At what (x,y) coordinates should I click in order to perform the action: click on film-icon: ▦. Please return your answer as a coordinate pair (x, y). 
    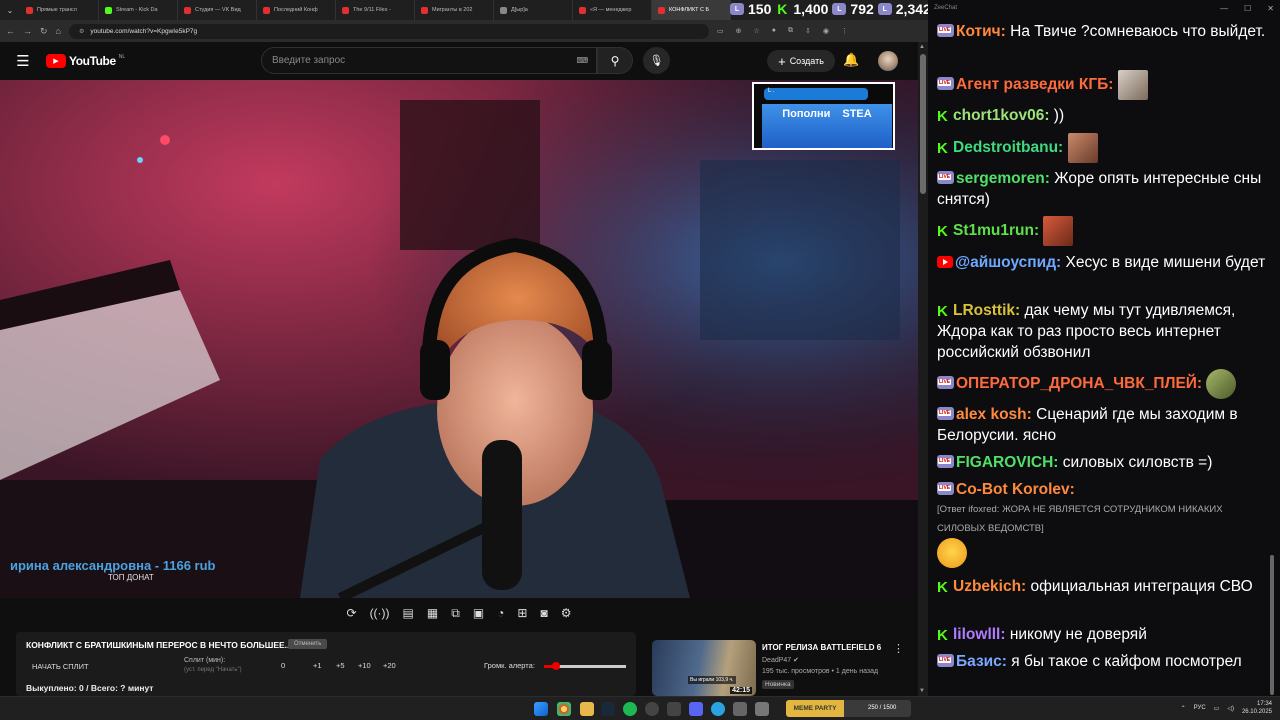
    Looking at the image, I should click on (432, 613).